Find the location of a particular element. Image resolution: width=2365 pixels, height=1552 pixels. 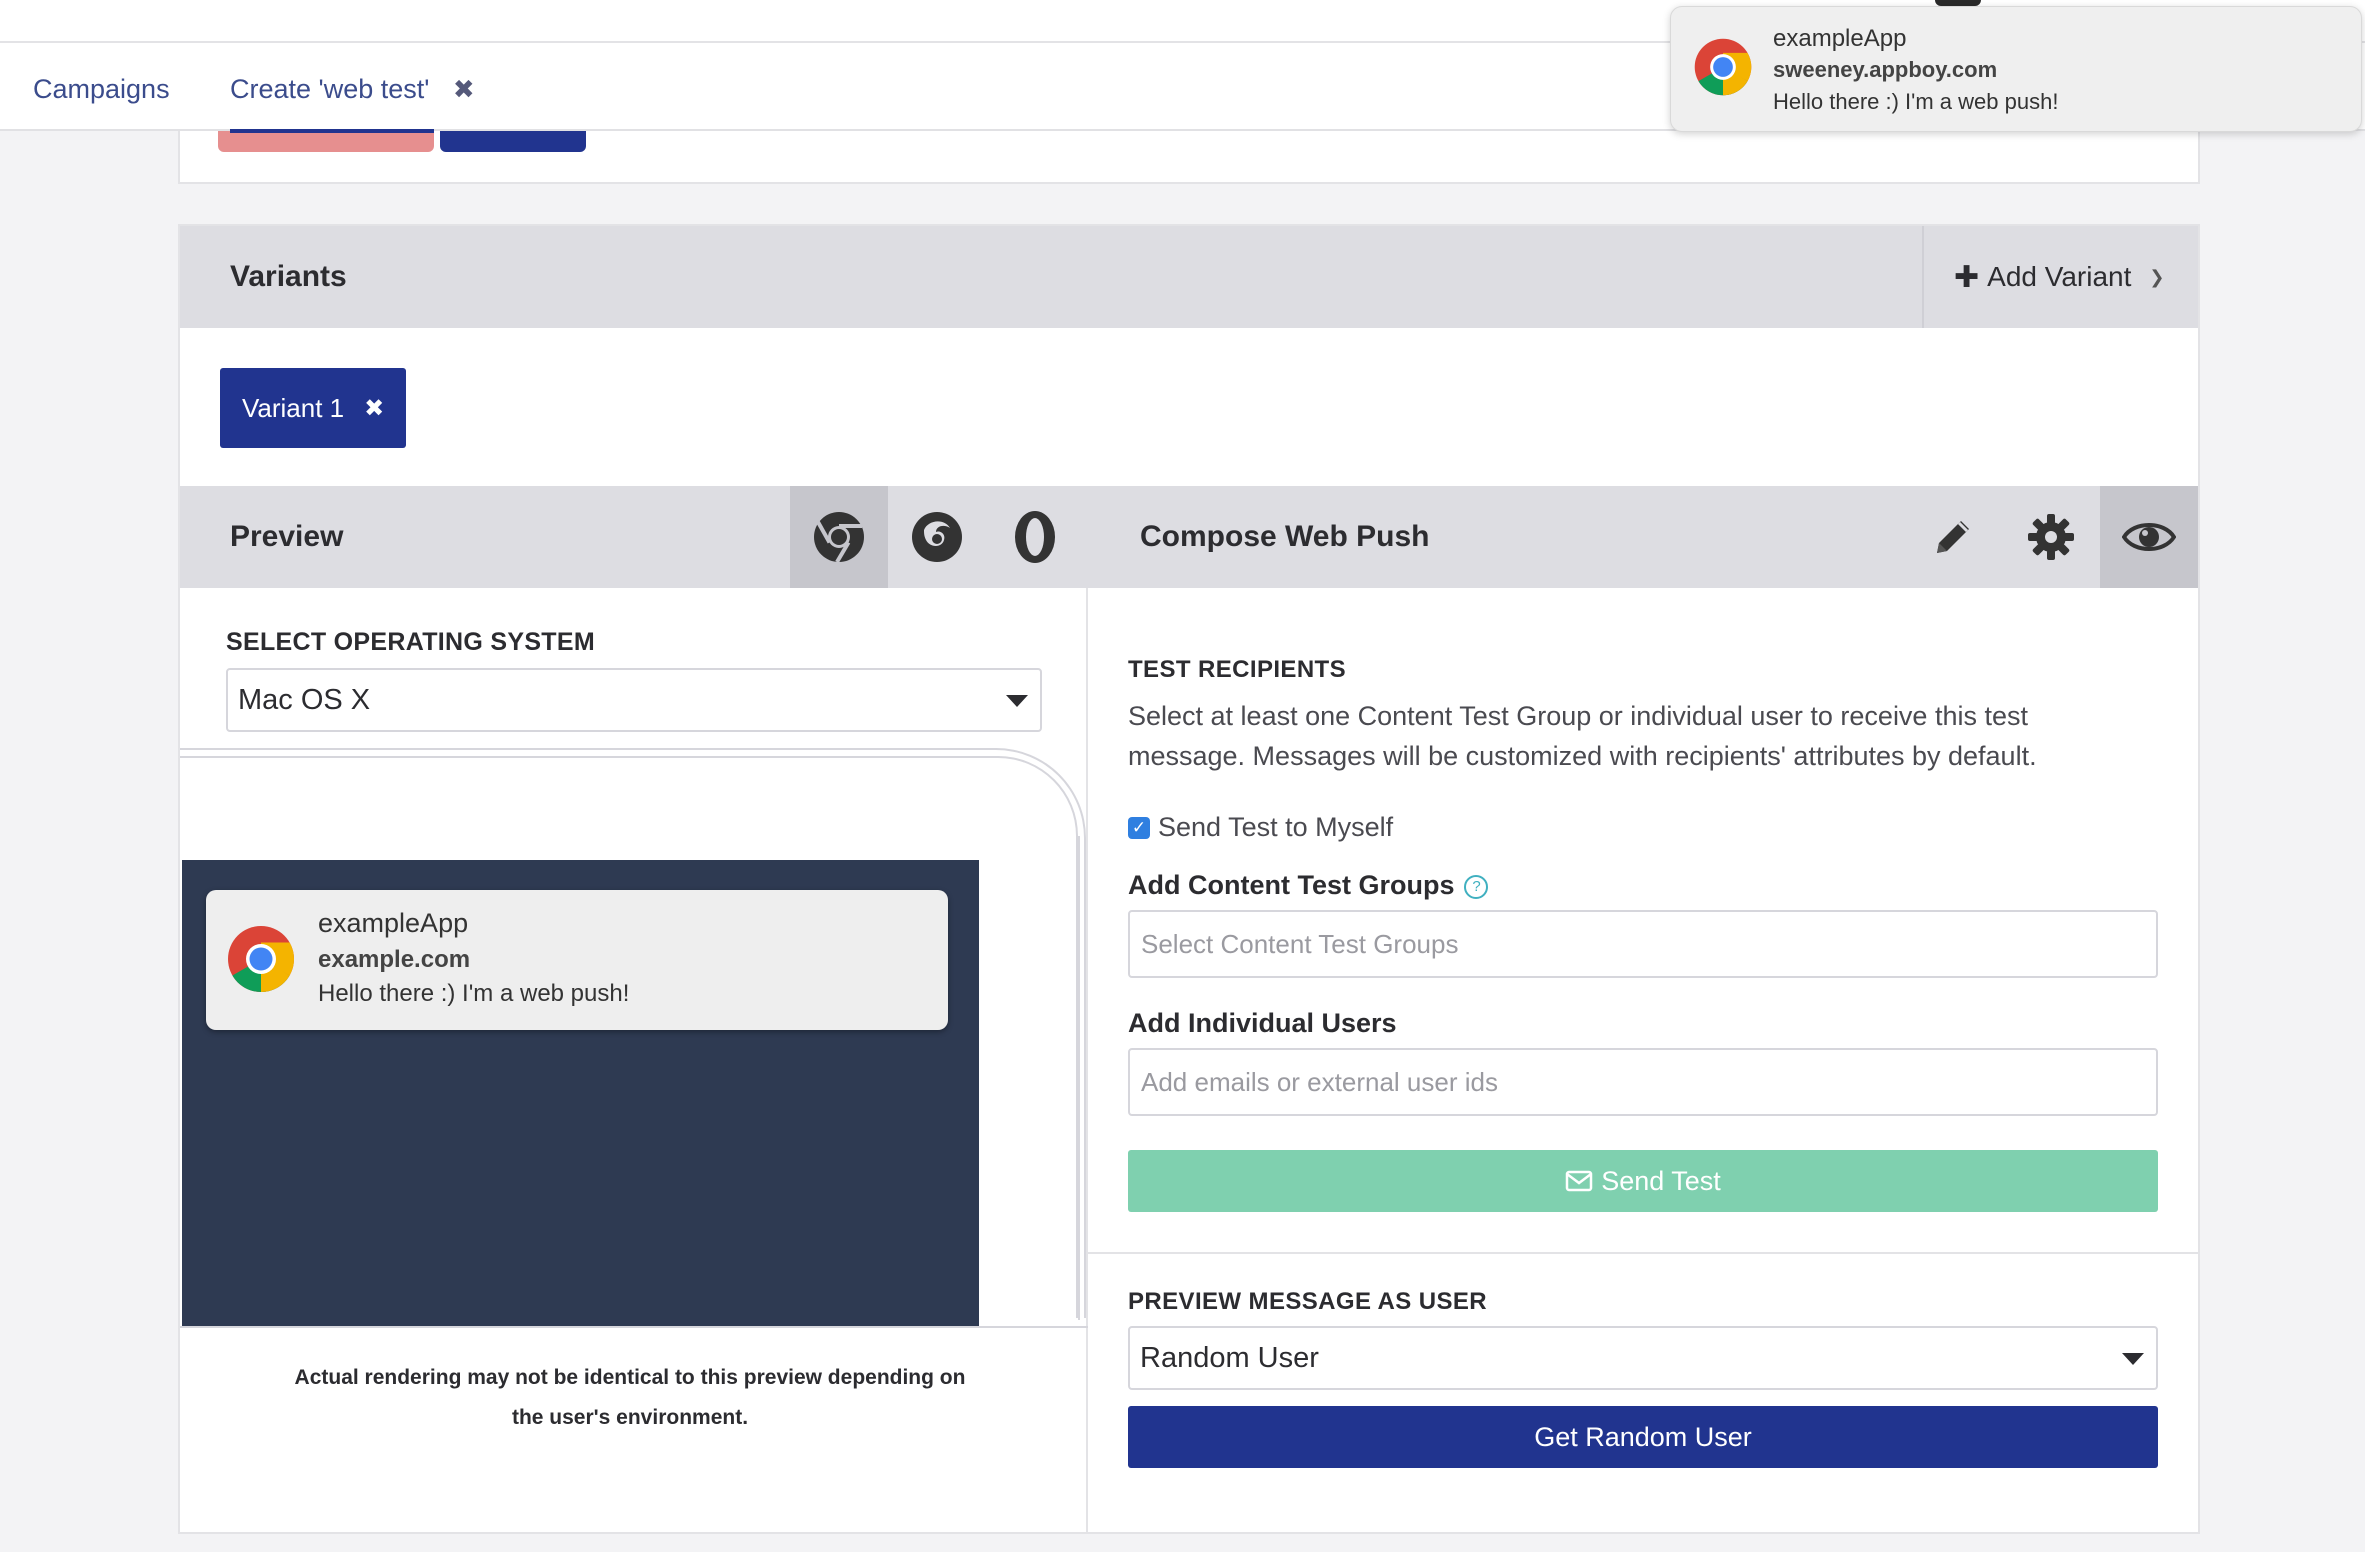

tab-create-web-test: Create 'web test' ✖ is located at coordinates (352, 88).